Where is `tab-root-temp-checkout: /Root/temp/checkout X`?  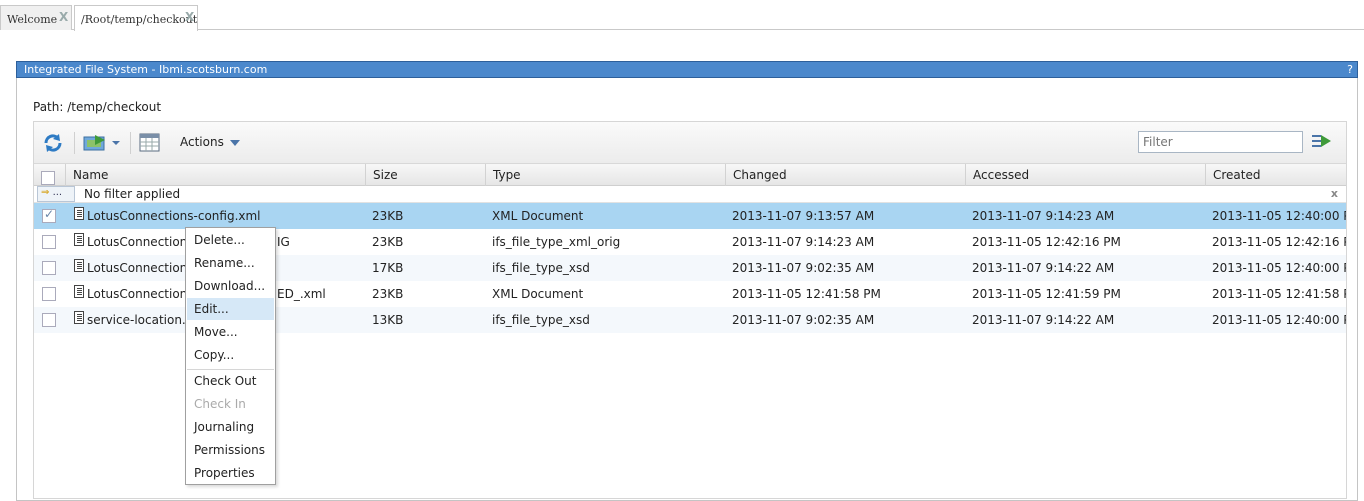
tab-root-temp-checkout: /Root/temp/checkout X is located at coordinates (136, 18).